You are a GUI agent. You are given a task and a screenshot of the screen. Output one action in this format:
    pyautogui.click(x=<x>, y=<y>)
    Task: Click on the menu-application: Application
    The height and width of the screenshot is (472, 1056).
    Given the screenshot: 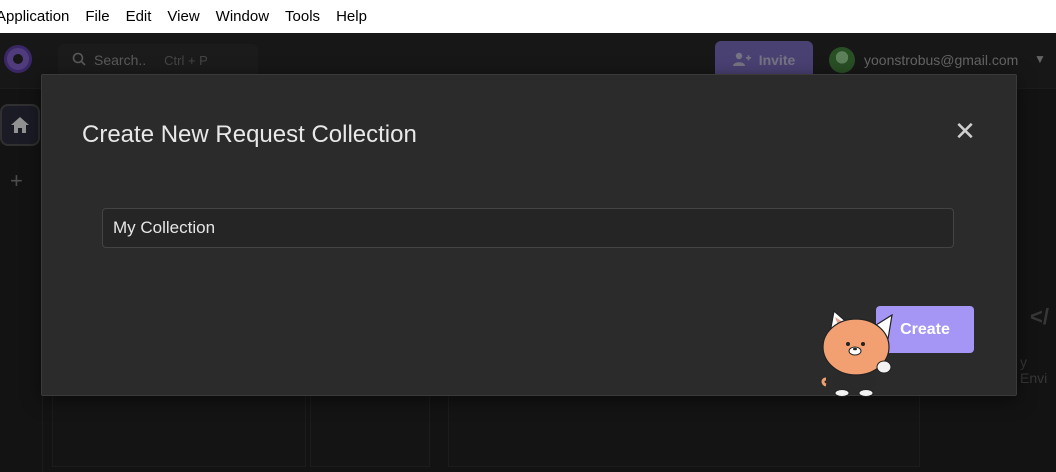 What is the action you would take?
    pyautogui.click(x=34, y=16)
    